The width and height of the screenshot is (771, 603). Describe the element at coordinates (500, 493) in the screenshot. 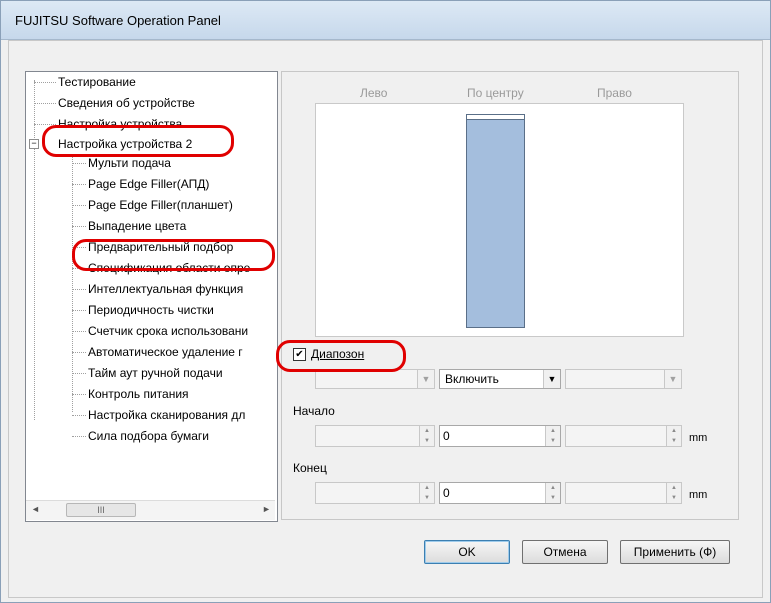

I see `end-center-spin: 0 ▲ ▼` at that location.